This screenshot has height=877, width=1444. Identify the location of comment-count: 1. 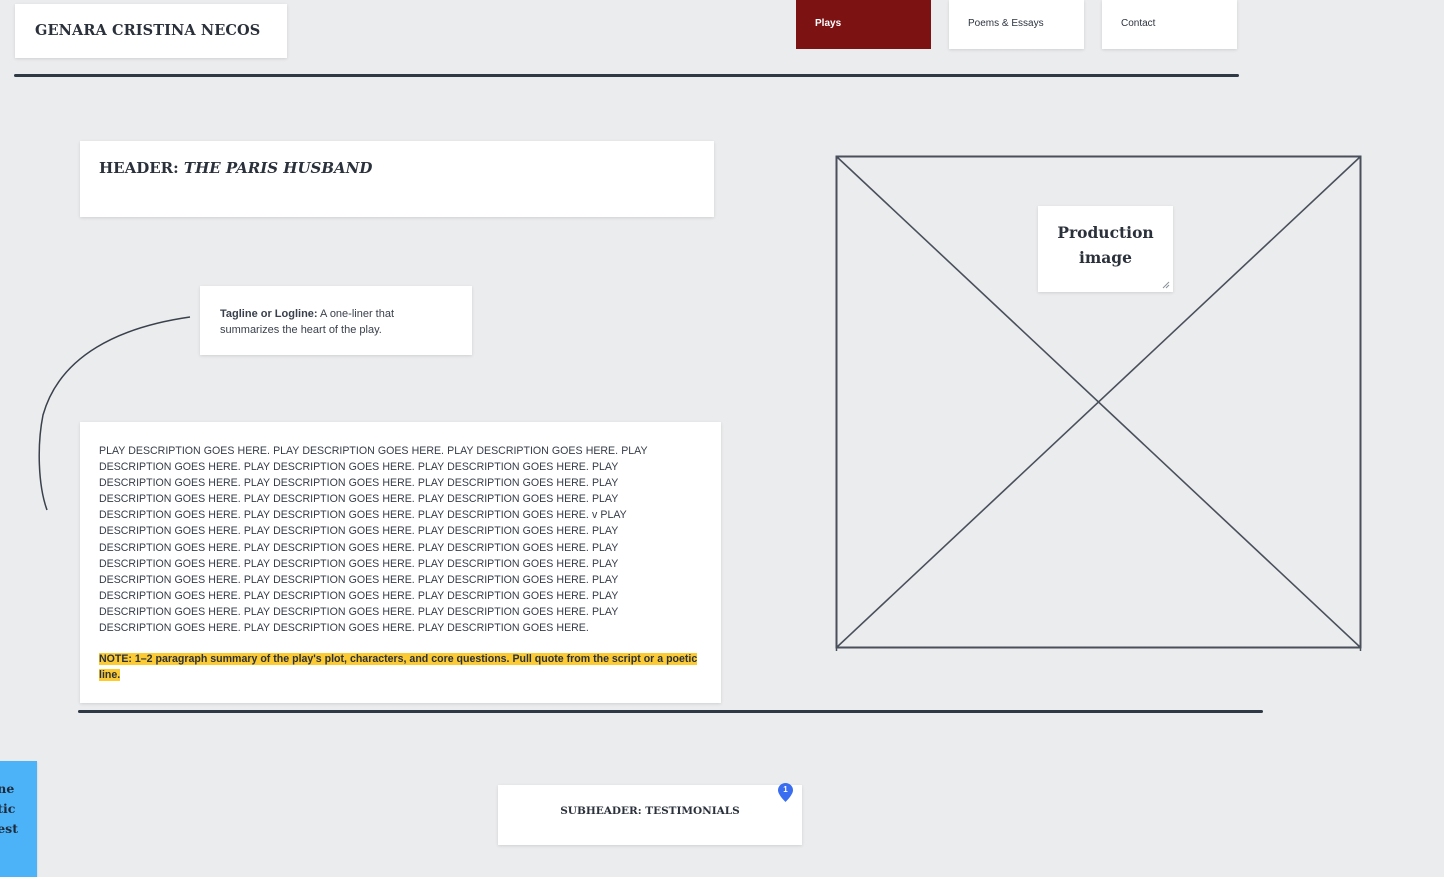
(785, 789).